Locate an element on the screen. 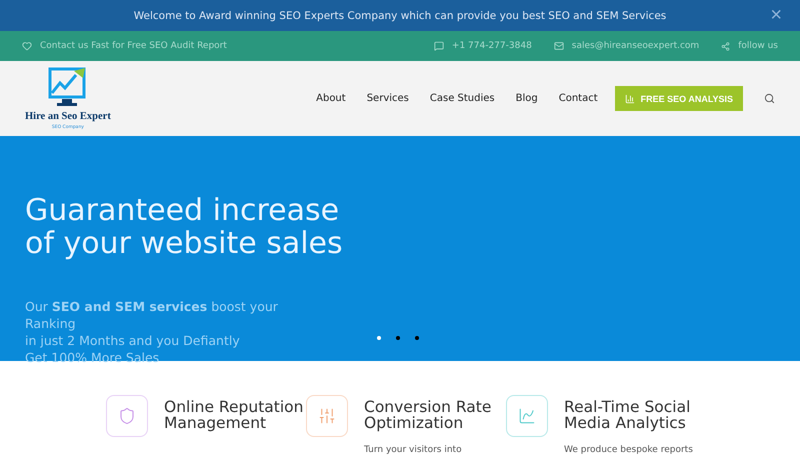  hero-text: Our SEO and SEM services boost your Ranking in just 2 Months and you Defiantly Get 100% More Sales is located at coordinates (152, 332).